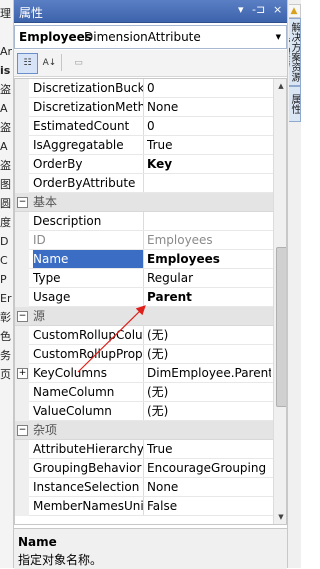 This screenshot has width=320, height=569. I want to click on property-row: Usage Parent, so click(144, 297).